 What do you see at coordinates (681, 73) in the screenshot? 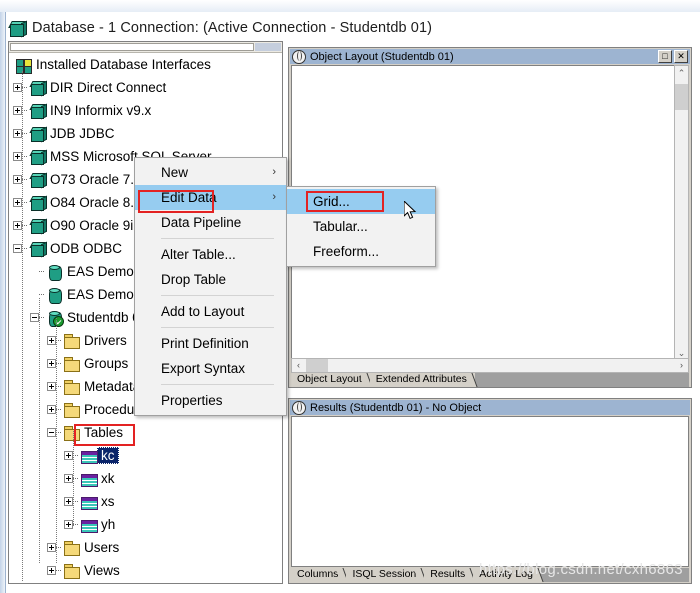
I see `scroll-up-icon: ⌃` at bounding box center [681, 73].